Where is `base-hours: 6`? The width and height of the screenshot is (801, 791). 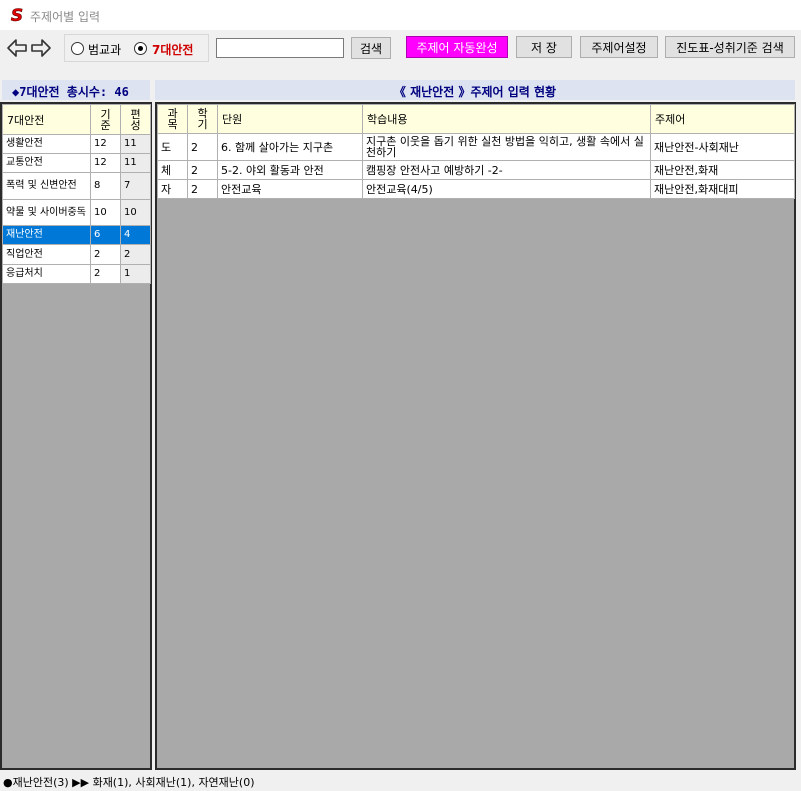
base-hours: 6 is located at coordinates (105, 235).